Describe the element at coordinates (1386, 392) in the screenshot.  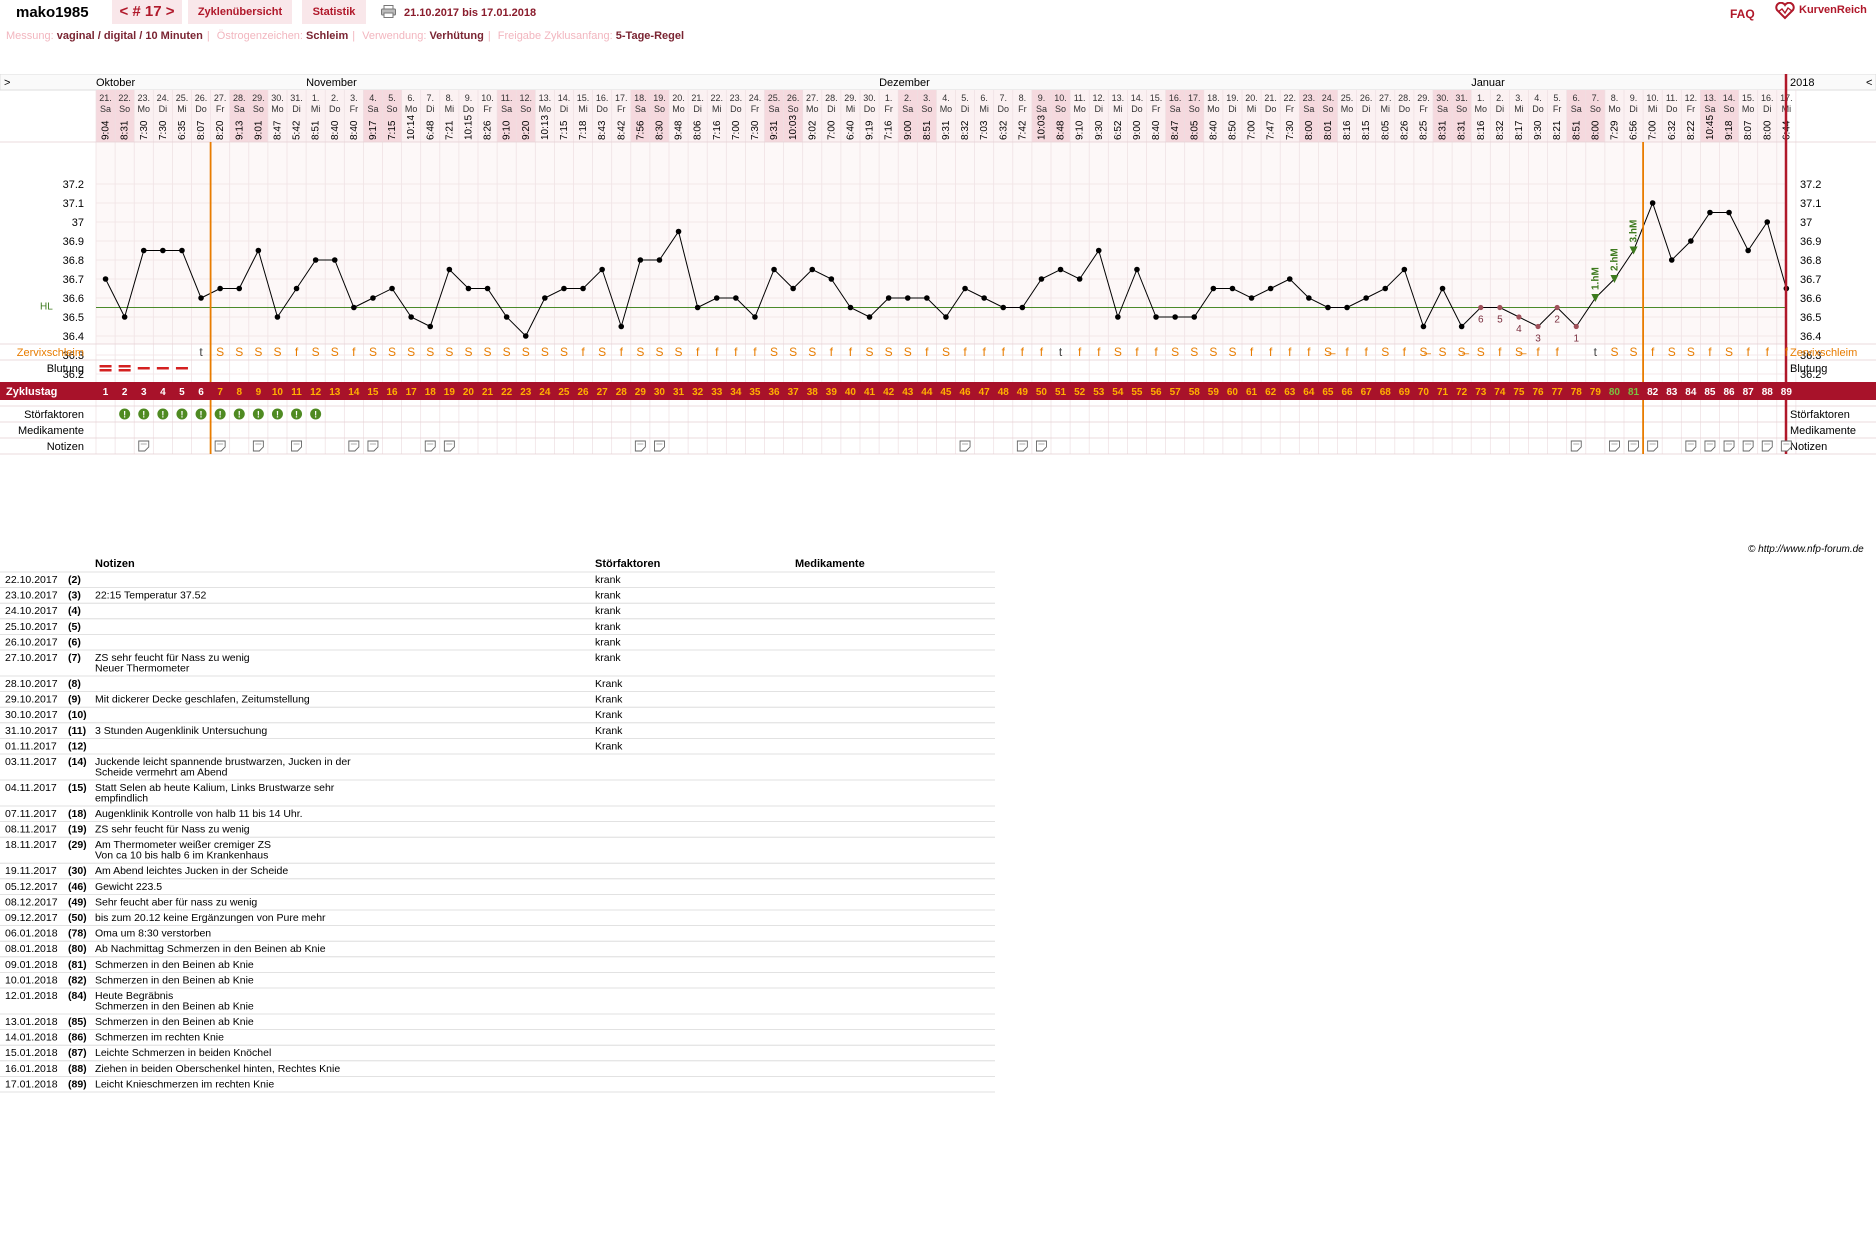
I see `cycle-day-number: 68` at that location.